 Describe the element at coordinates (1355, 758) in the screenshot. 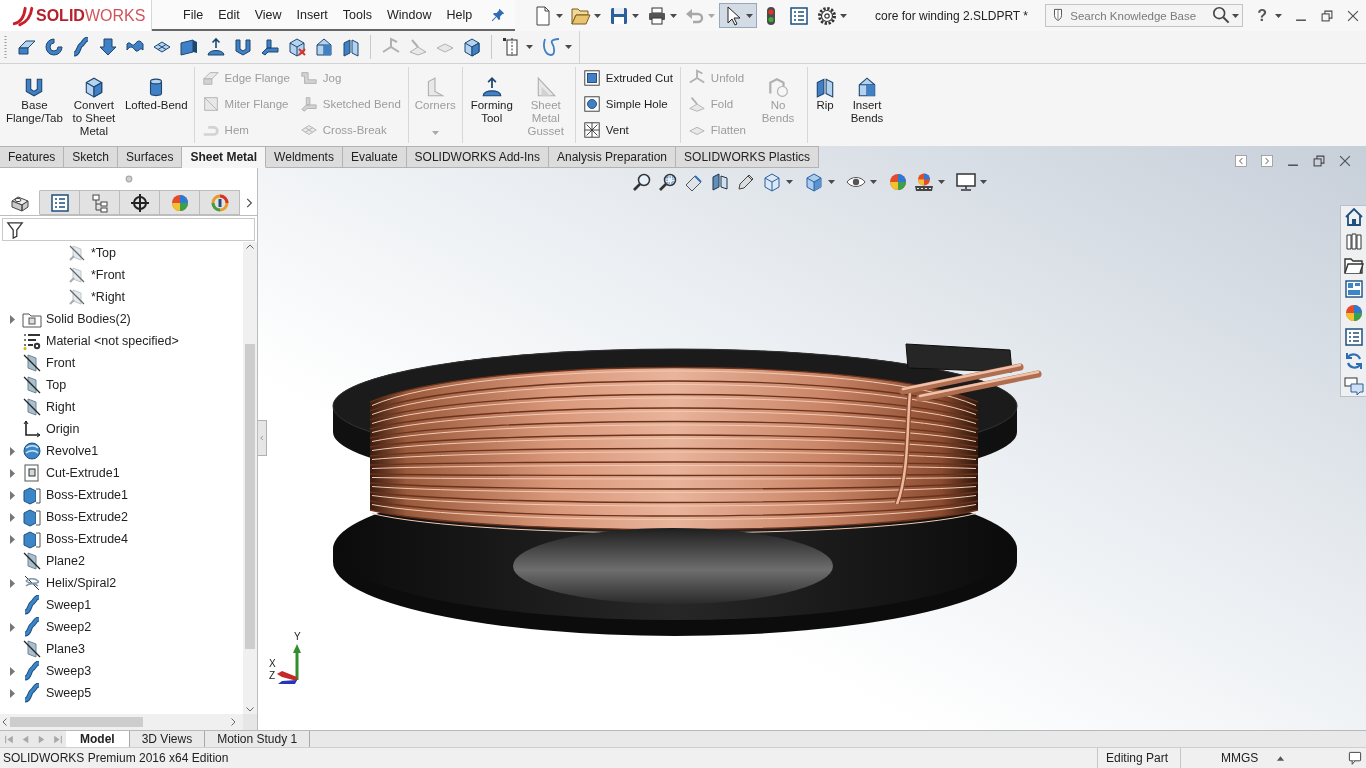

I see `note-icon` at that location.